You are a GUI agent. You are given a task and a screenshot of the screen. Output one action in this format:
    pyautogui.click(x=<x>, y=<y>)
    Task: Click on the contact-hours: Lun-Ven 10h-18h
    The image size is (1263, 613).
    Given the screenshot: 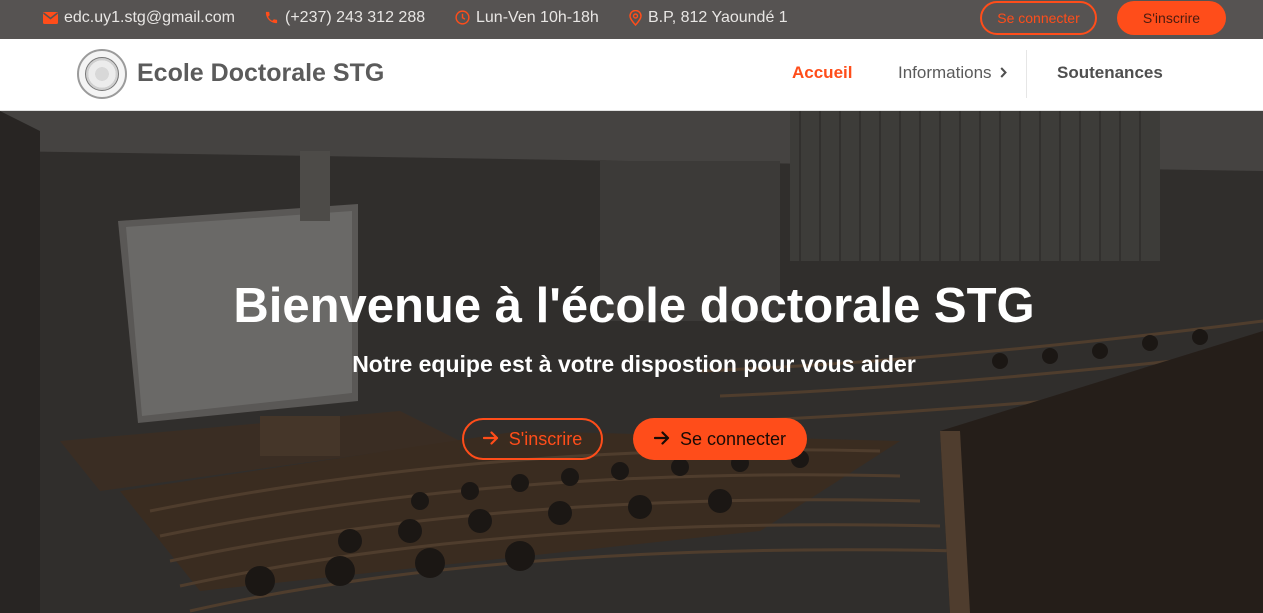 What is the action you would take?
    pyautogui.click(x=527, y=17)
    